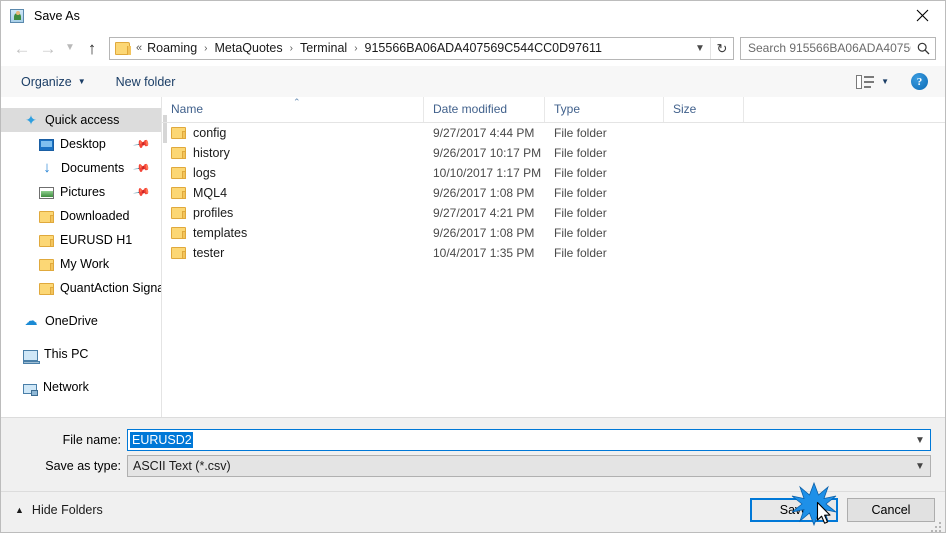 The height and width of the screenshot is (533, 946). I want to click on sidebar-item-eurusd-h1: EURUSD H1, so click(81, 240).